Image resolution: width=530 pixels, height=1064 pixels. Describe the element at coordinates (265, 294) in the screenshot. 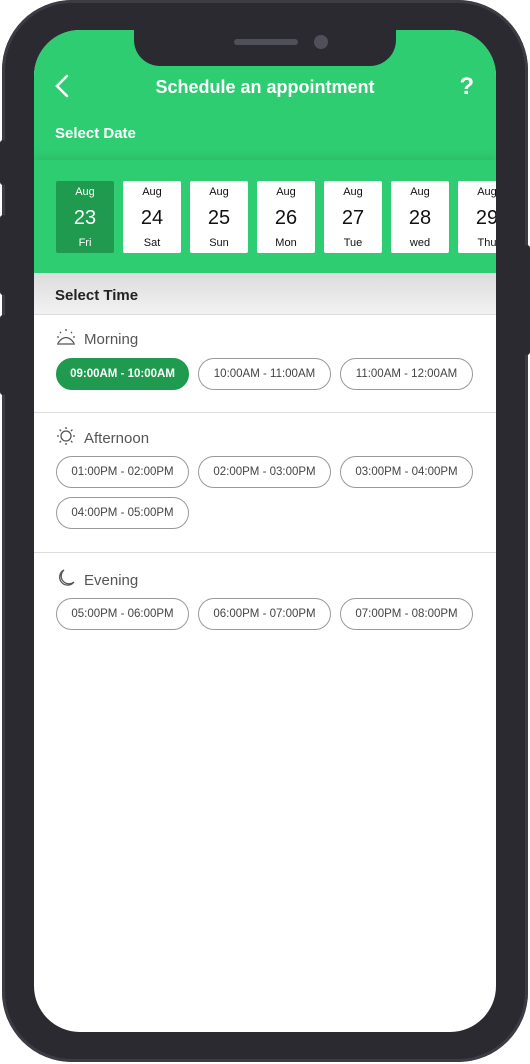

I see `select-time-header: Select Time` at that location.